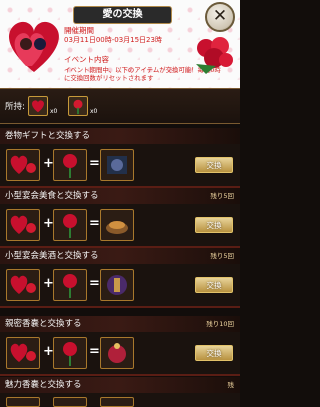 The image size is (320, 407). I want to click on page-title: 愛の交換, so click(122, 15).